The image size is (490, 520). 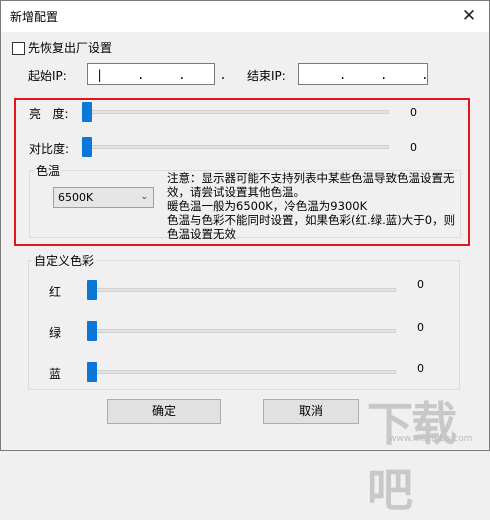 What do you see at coordinates (55, 374) in the screenshot?
I see `blue-label: 蓝` at bounding box center [55, 374].